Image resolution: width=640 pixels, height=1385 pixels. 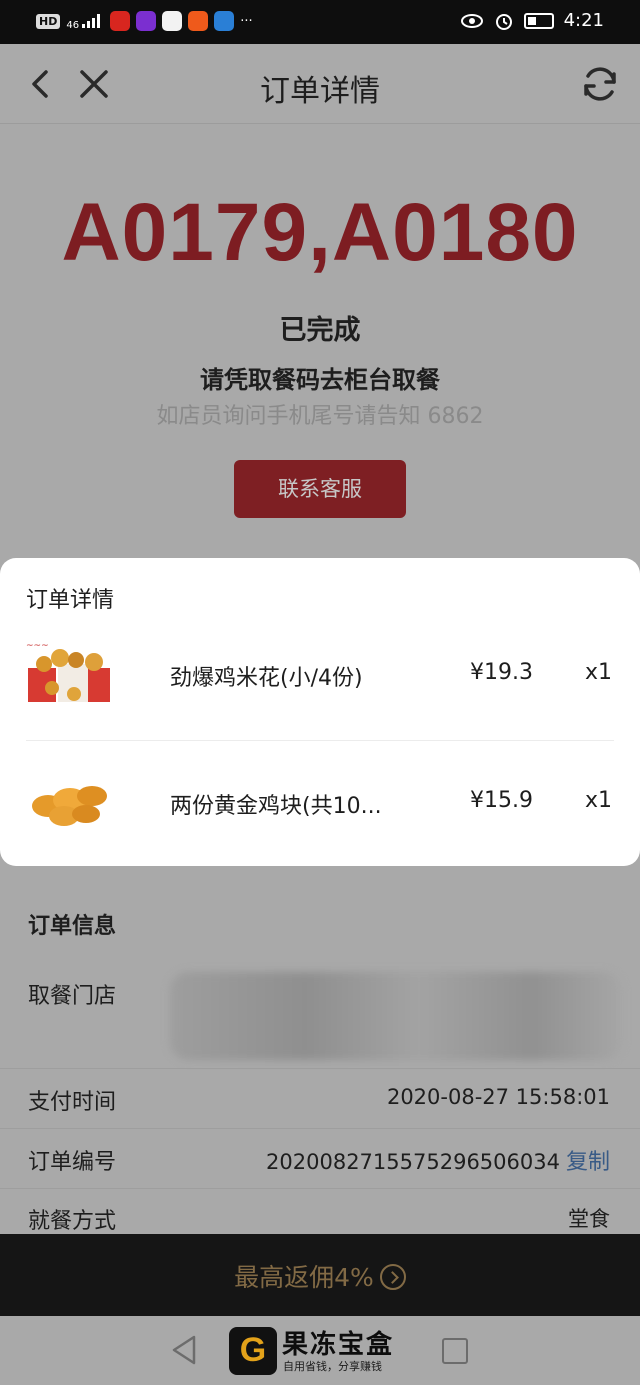 I want to click on page-title: 订单详情, so click(x=320, y=91).